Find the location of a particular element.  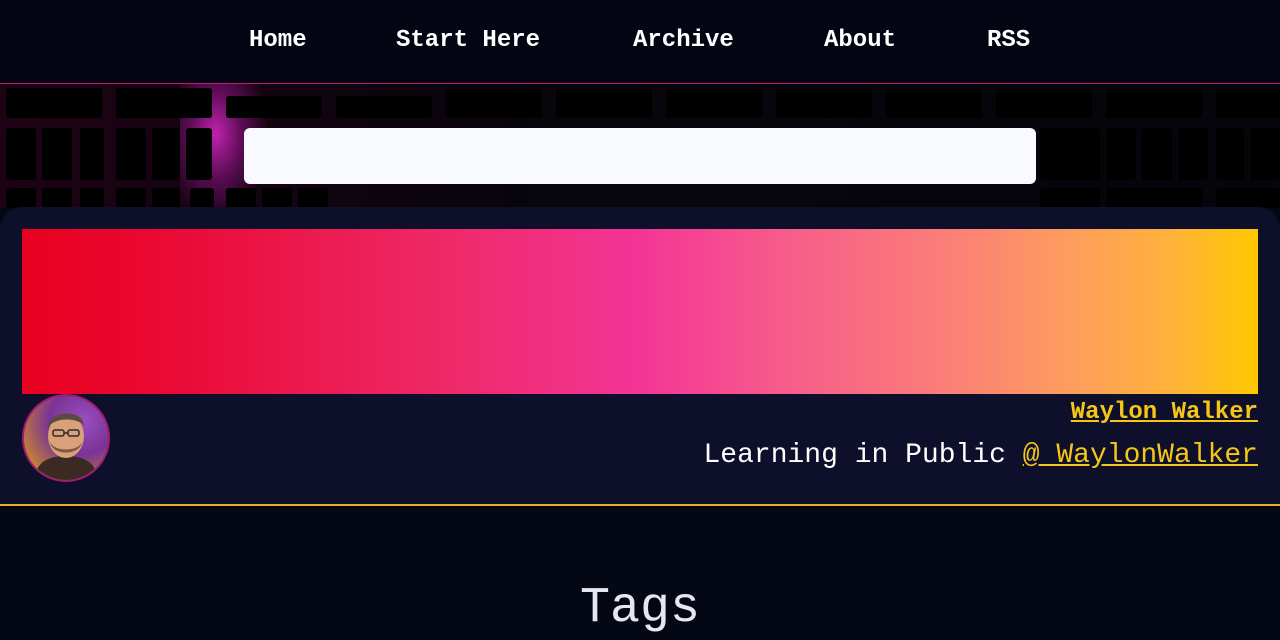

nav-start-here-link: Start Here is located at coordinates (468, 41).